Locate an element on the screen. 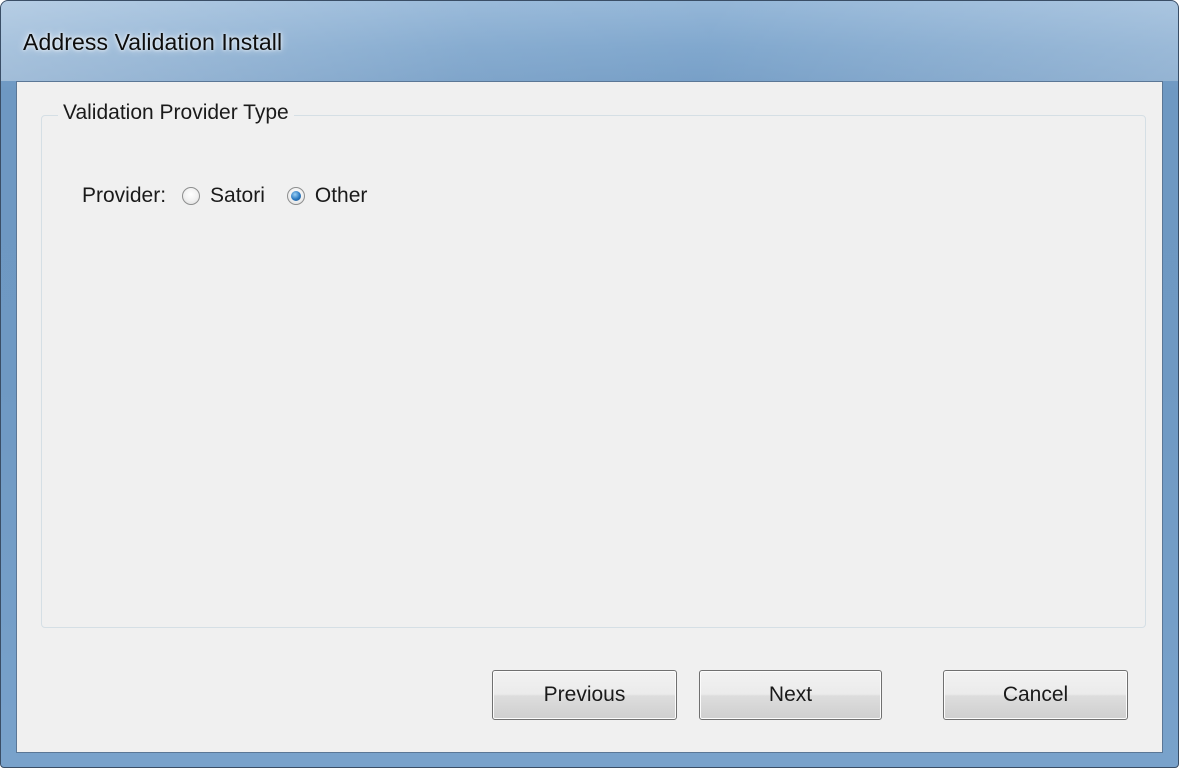 This screenshot has width=1179, height=768. radio-satori-label: Satori is located at coordinates (237, 196).